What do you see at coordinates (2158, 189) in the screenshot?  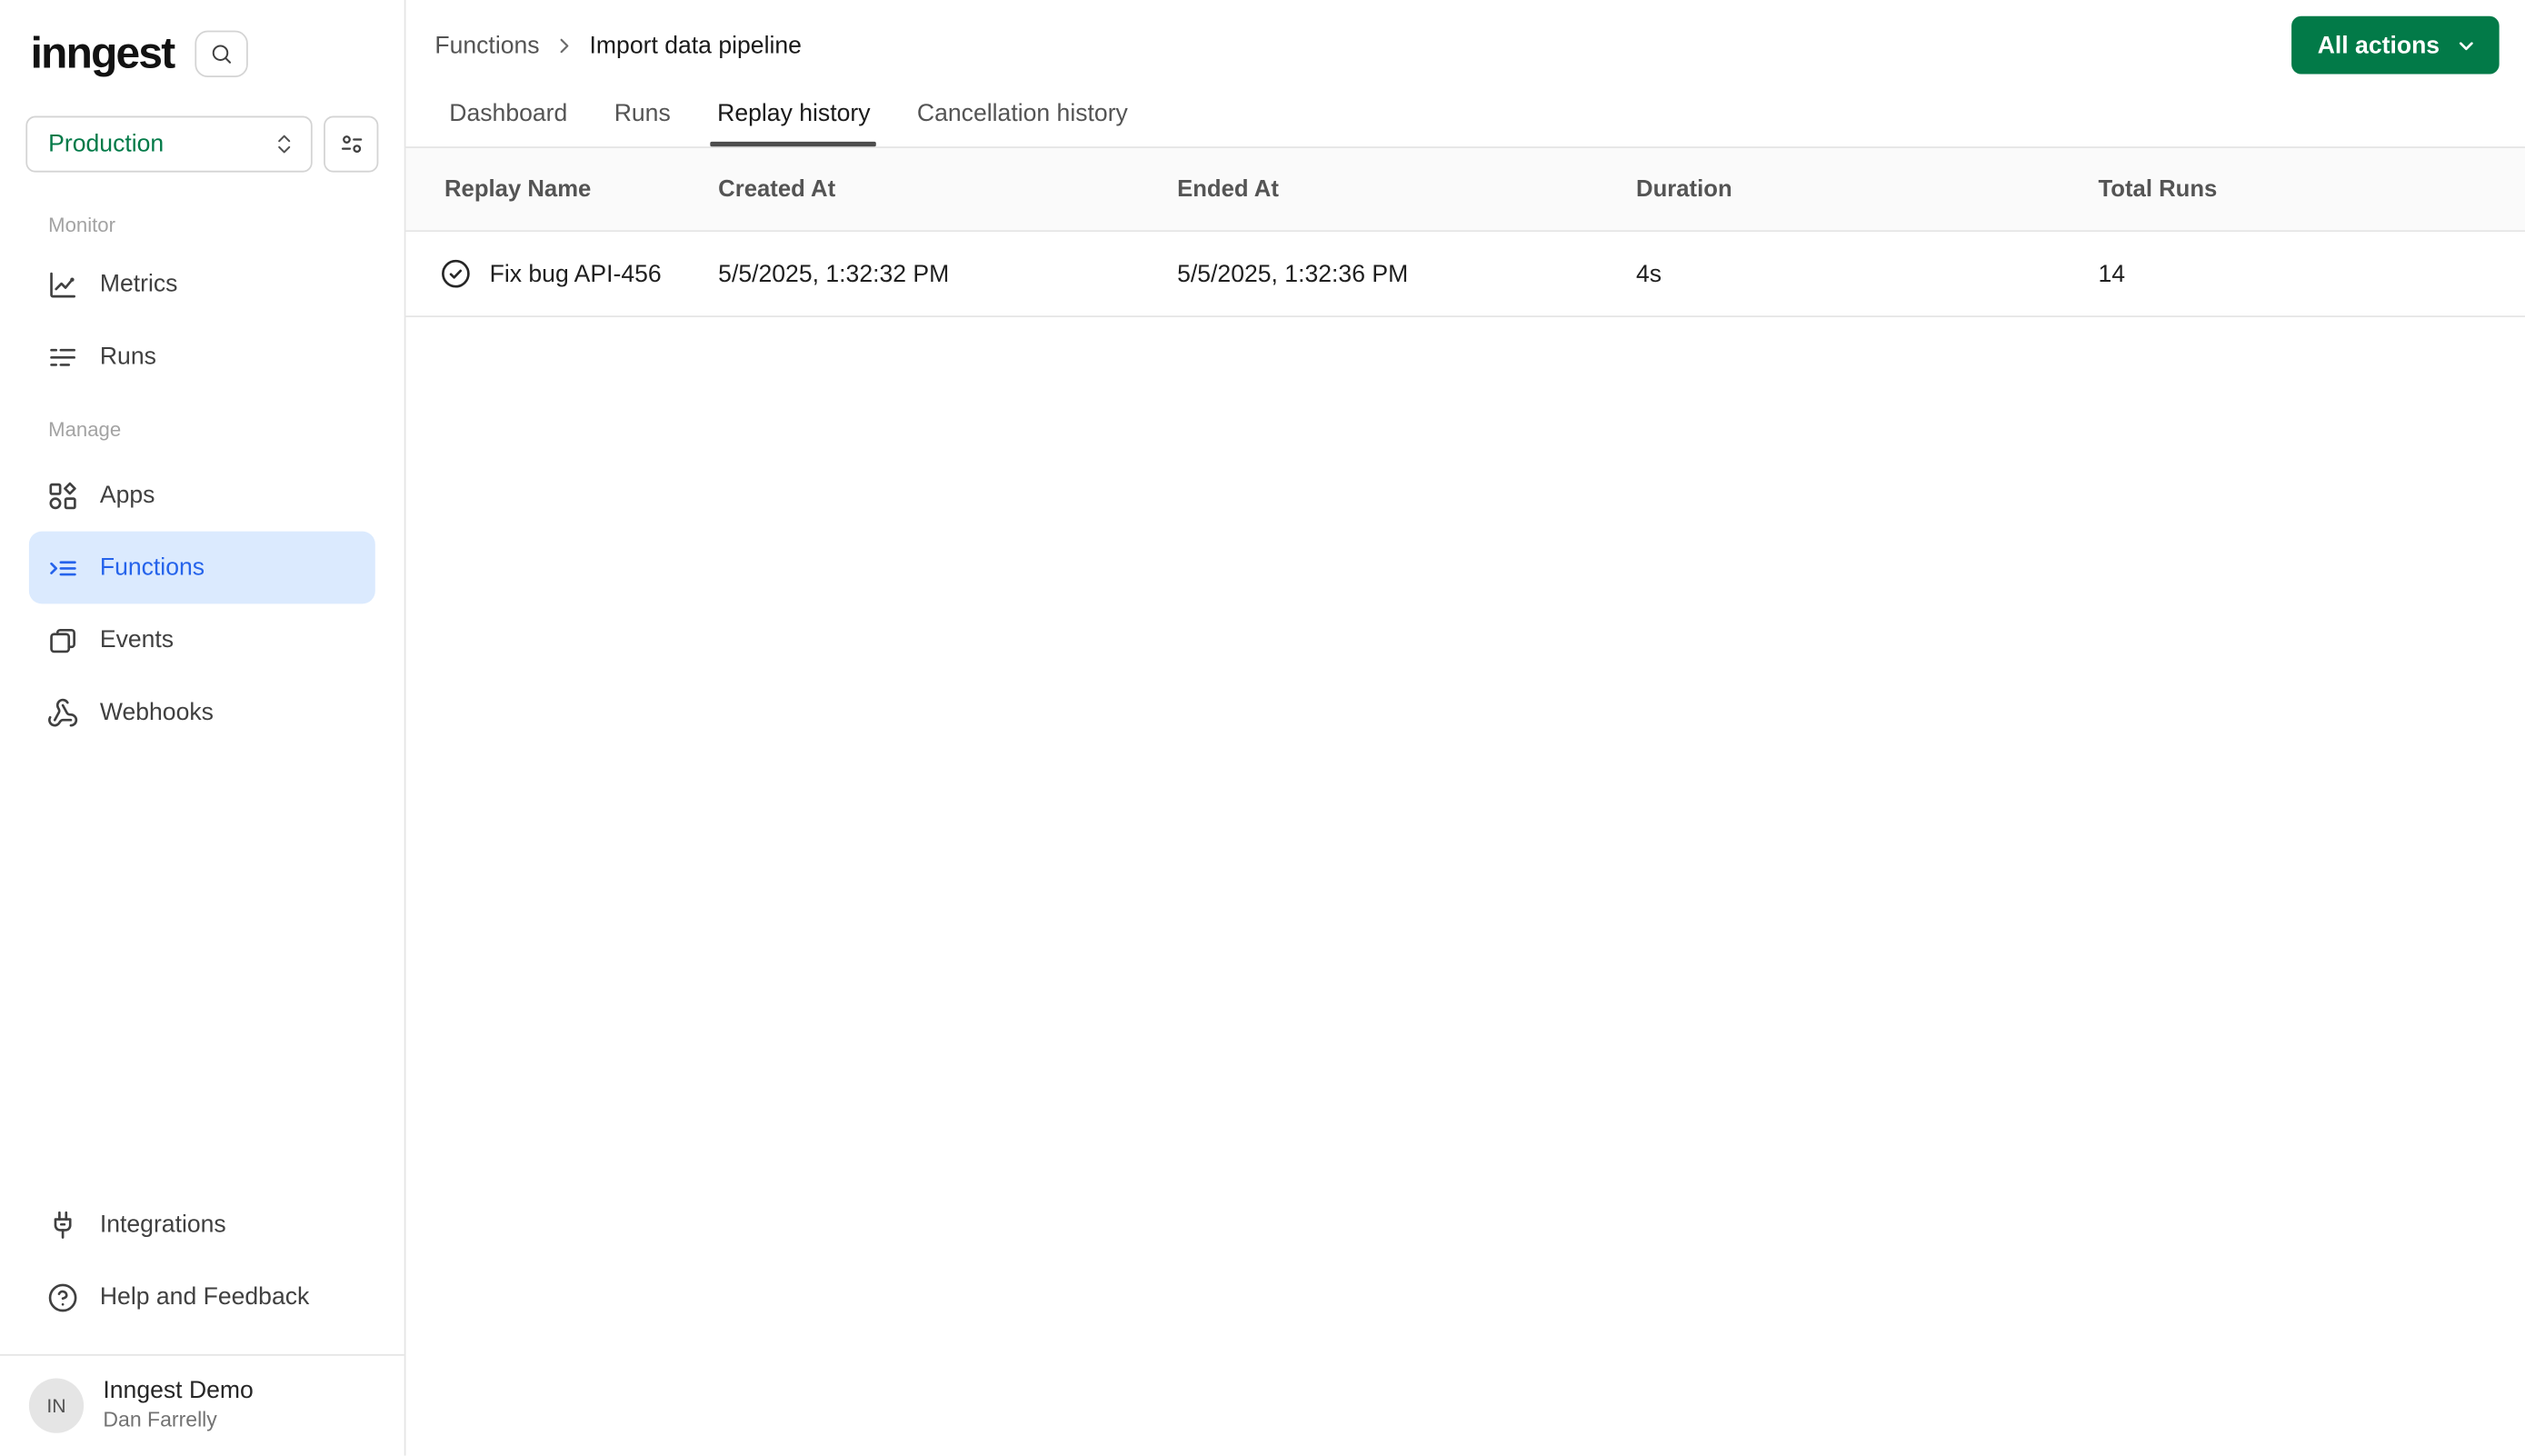 I see `column-header-total-runs: Total Runs` at bounding box center [2158, 189].